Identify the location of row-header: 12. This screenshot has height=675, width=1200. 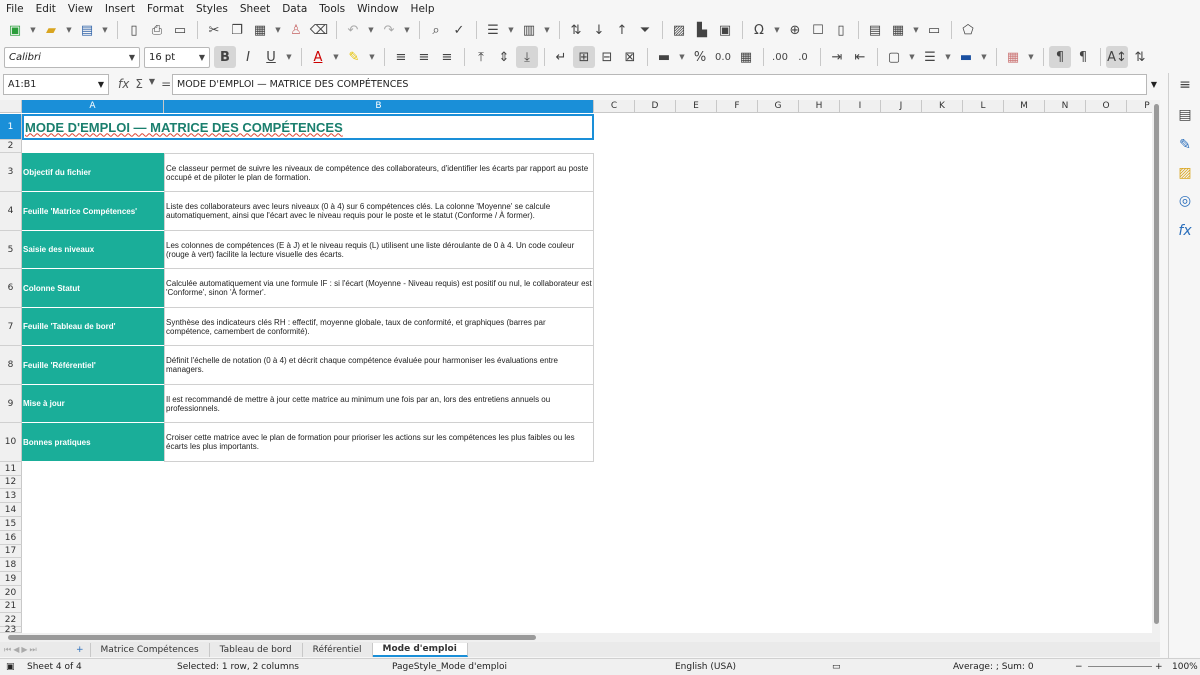
(11, 482).